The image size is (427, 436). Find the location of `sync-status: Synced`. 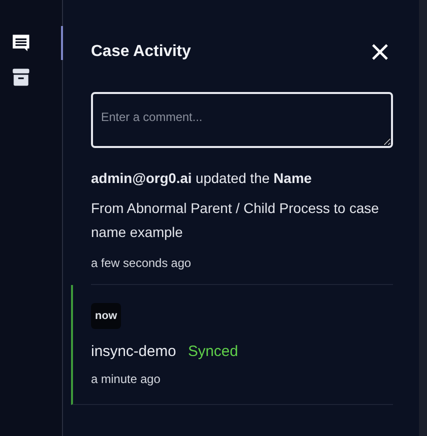

sync-status: Synced is located at coordinates (213, 351).